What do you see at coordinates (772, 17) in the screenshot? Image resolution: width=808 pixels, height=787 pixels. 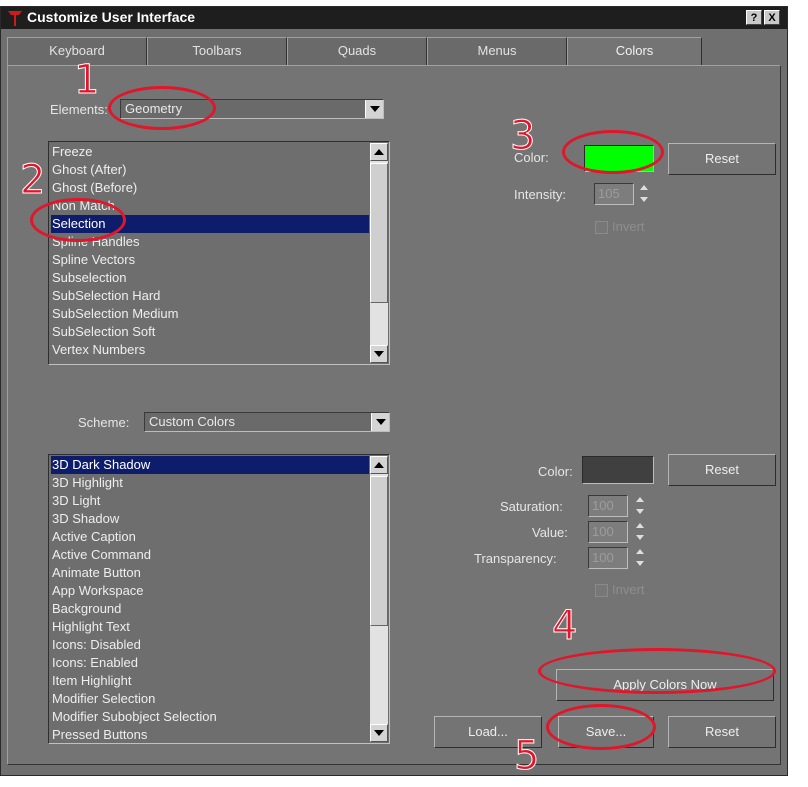 I see `close-button: X` at bounding box center [772, 17].